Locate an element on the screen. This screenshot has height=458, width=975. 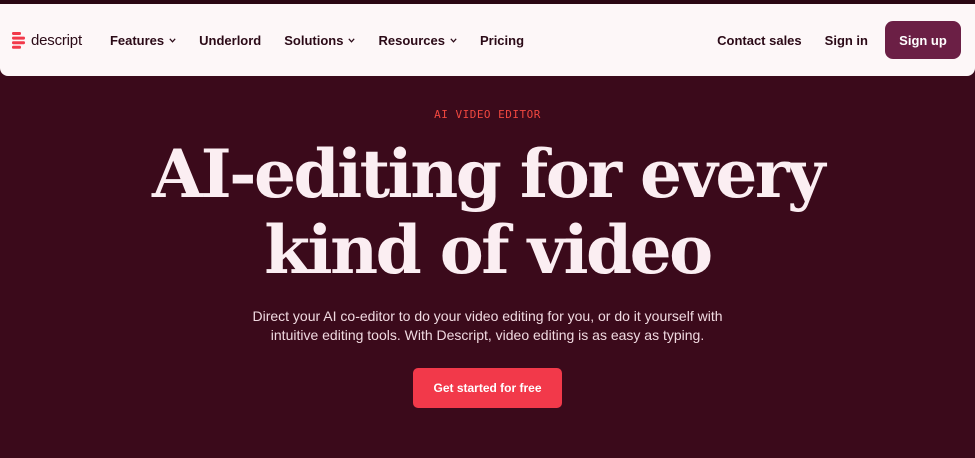
nav-item-label: Pricing is located at coordinates (502, 40).